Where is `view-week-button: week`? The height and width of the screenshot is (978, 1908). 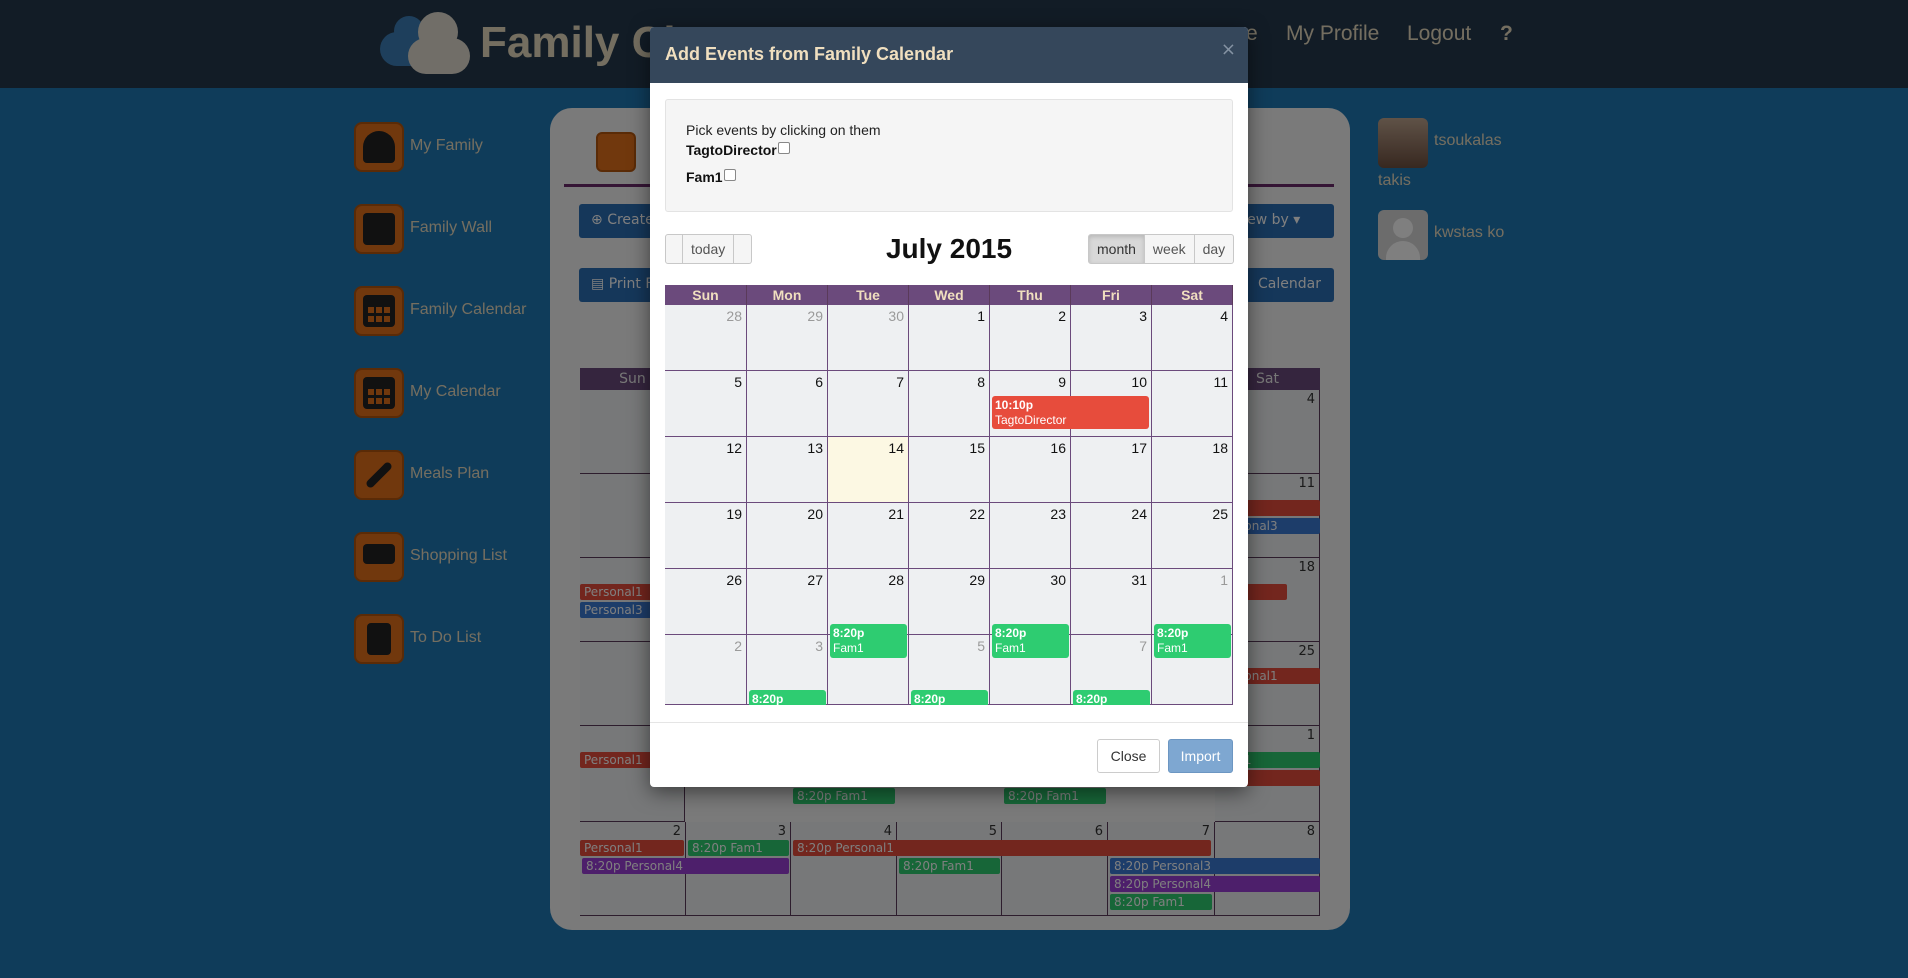 view-week-button: week is located at coordinates (1169, 249).